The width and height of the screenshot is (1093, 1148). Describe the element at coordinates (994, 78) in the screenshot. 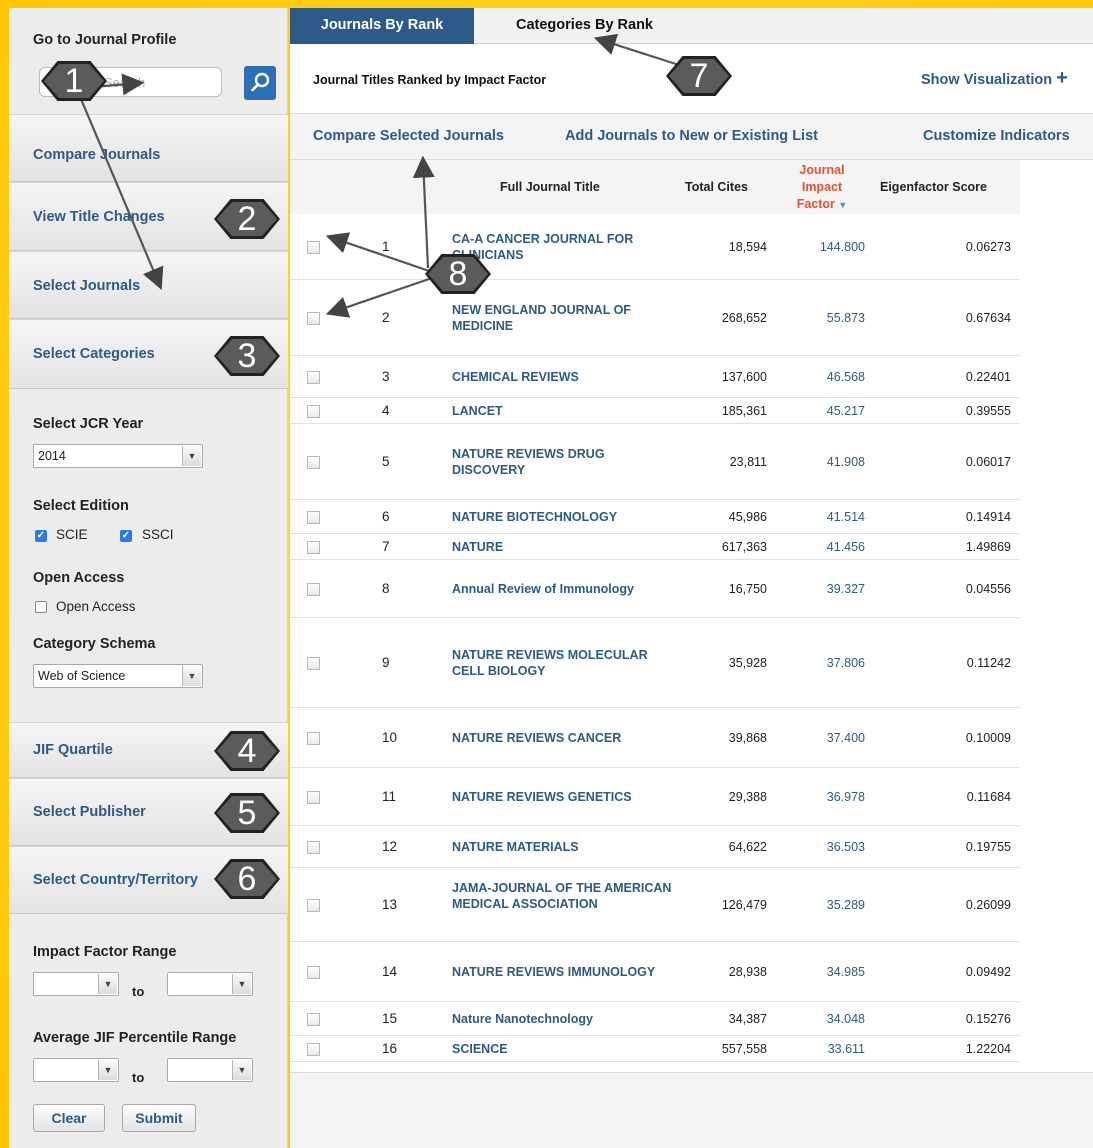

I see `show-visualization-link: Show Visualization +` at that location.